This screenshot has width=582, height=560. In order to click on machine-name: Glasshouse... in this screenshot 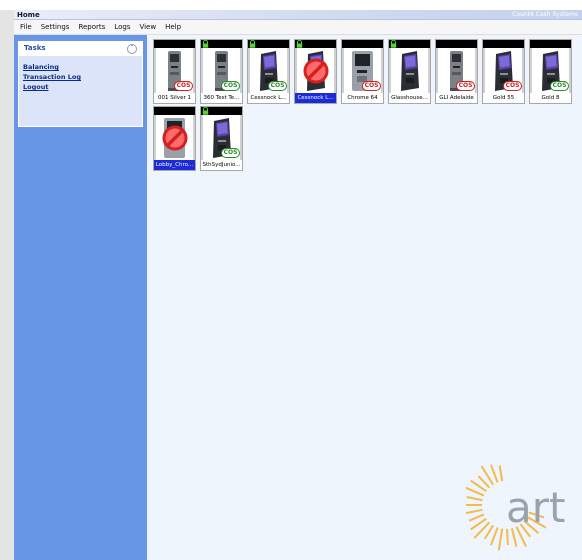, I will do `click(409, 98)`.